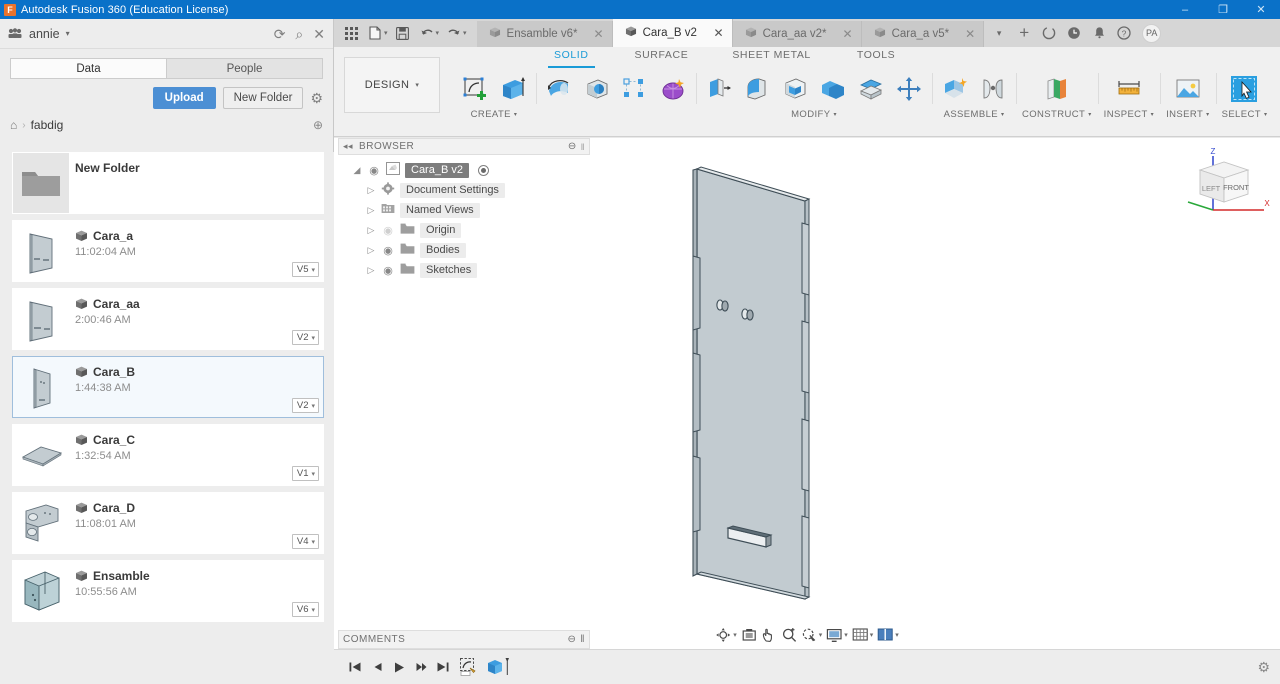 This screenshot has width=1280, height=684. Describe the element at coordinates (13, 125) in the screenshot. I see `home-icon: ⌂` at that location.